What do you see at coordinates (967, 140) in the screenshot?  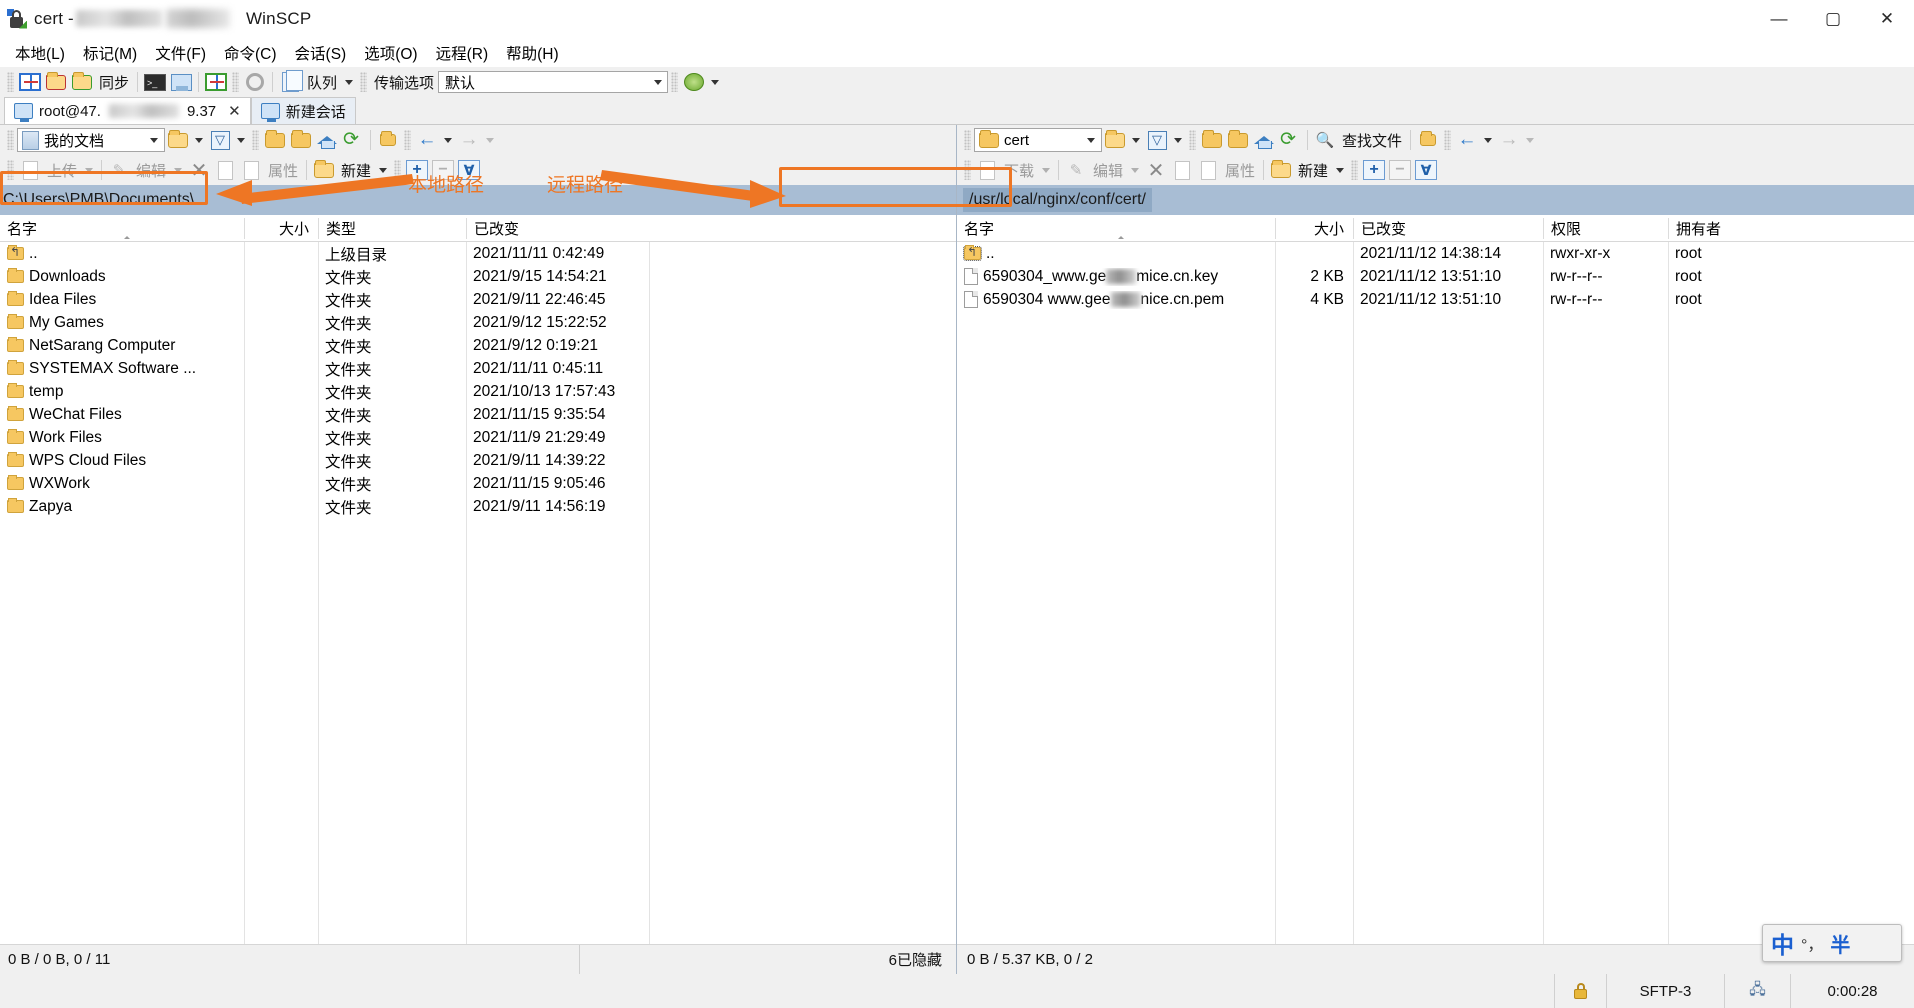 I see `remote-path-grip` at bounding box center [967, 140].